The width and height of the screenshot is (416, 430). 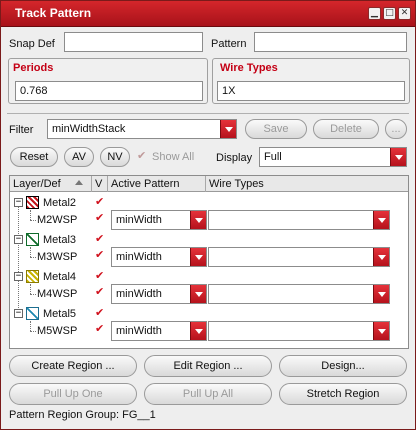 What do you see at coordinates (89, 129) in the screenshot?
I see `filter-value: minWidthStack` at bounding box center [89, 129].